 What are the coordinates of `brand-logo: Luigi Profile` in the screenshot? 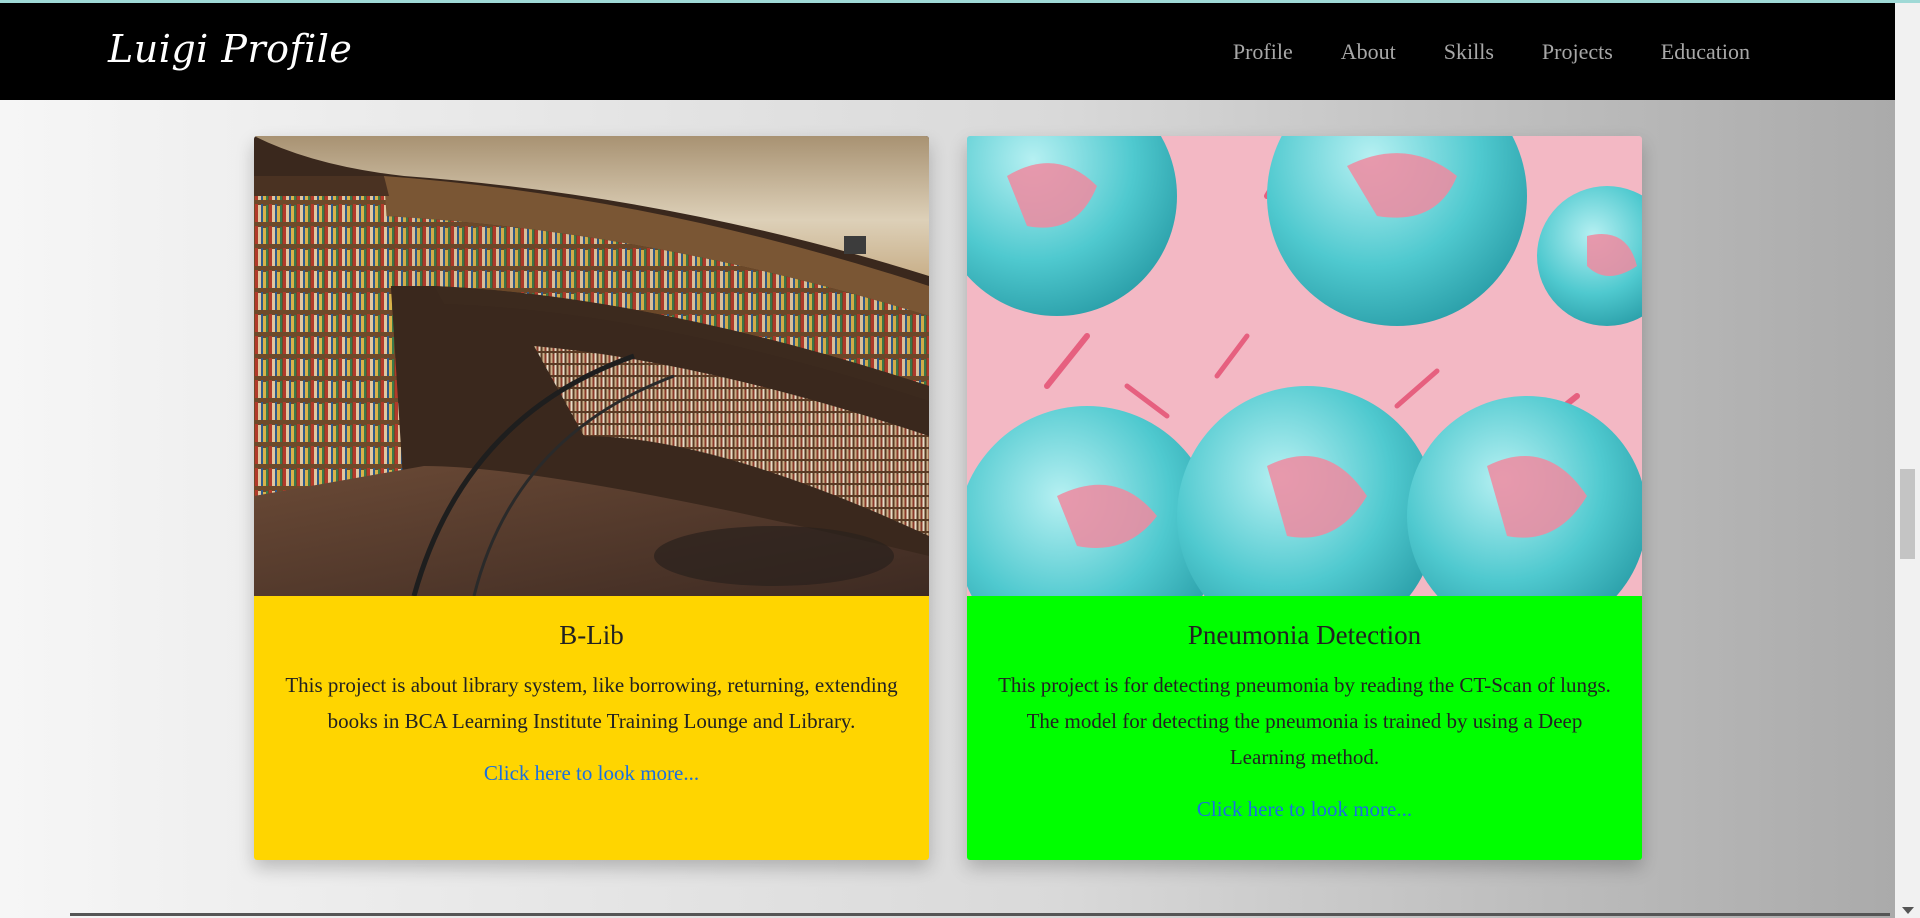 It's located at (230, 49).